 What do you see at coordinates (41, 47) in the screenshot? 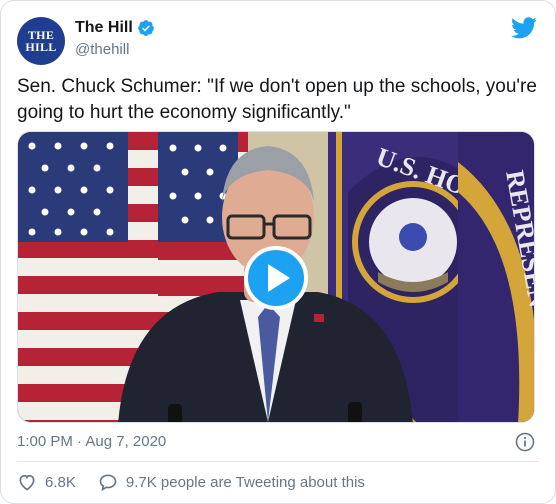
I see `avatar-text-bottom: HILL` at bounding box center [41, 47].